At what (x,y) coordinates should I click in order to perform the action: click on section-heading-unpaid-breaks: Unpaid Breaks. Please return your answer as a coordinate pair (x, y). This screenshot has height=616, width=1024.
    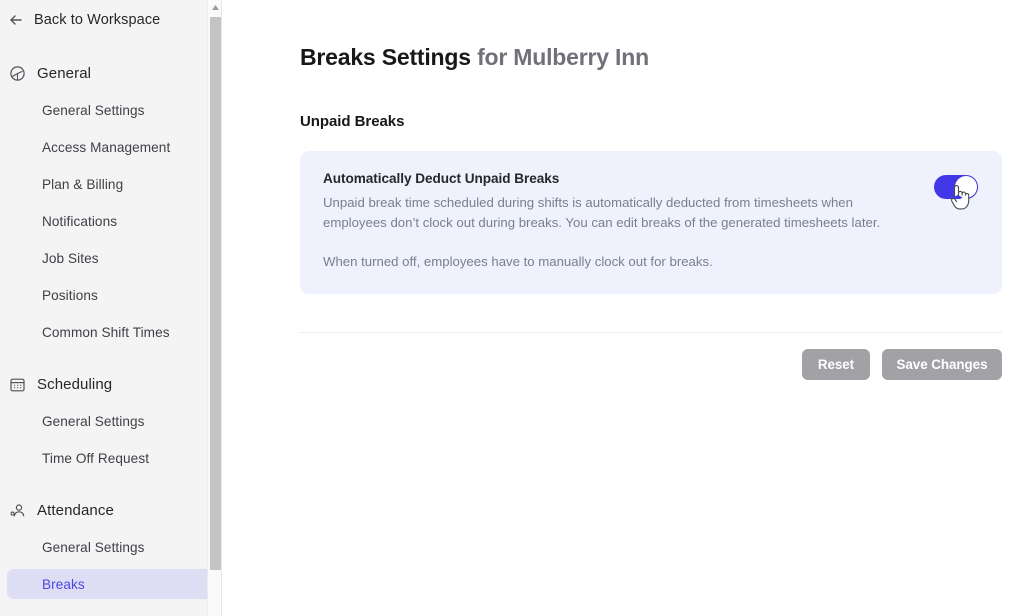
    Looking at the image, I should click on (352, 121).